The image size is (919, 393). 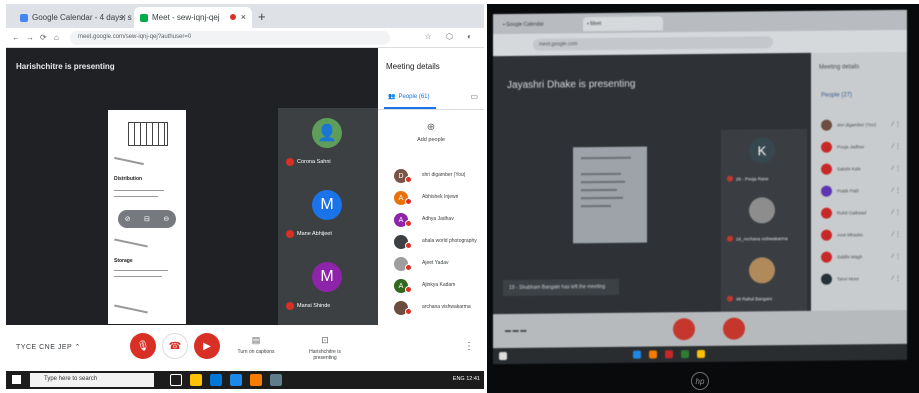 What do you see at coordinates (262, 16) in the screenshot?
I see `new-tab-button: +` at bounding box center [262, 16].